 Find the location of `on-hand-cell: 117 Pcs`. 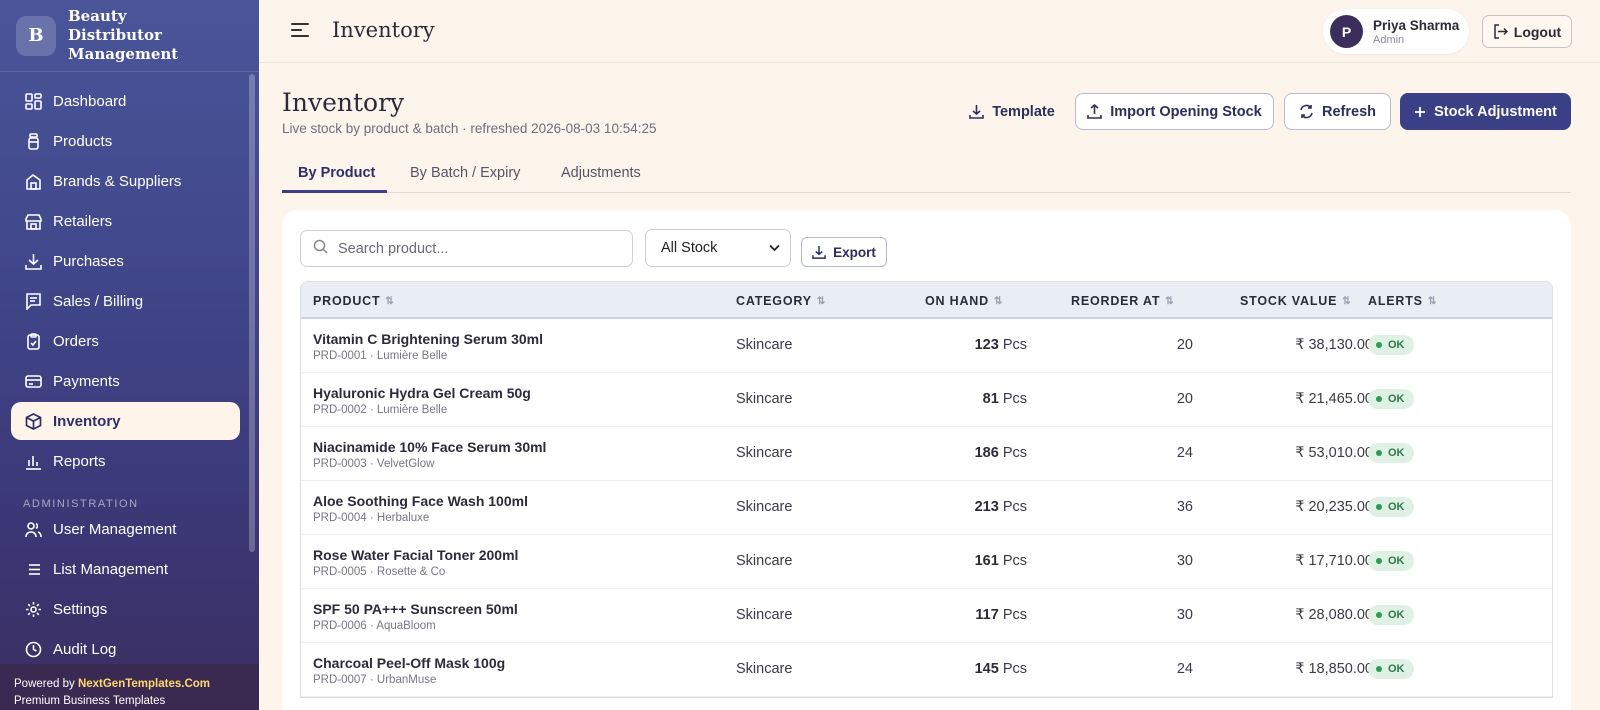

on-hand-cell: 117 Pcs is located at coordinates (1001, 615).